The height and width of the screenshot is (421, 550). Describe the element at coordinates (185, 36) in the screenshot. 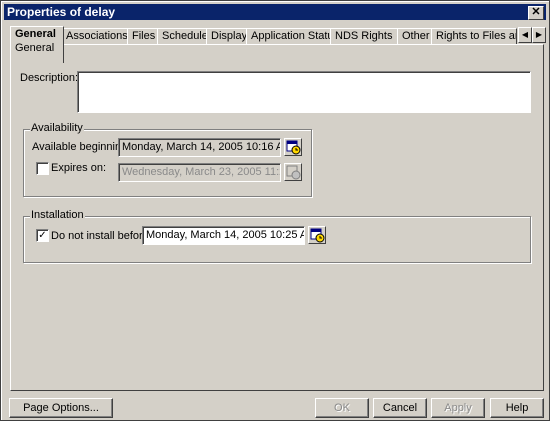

I see `tab-schedule: Schedule` at that location.